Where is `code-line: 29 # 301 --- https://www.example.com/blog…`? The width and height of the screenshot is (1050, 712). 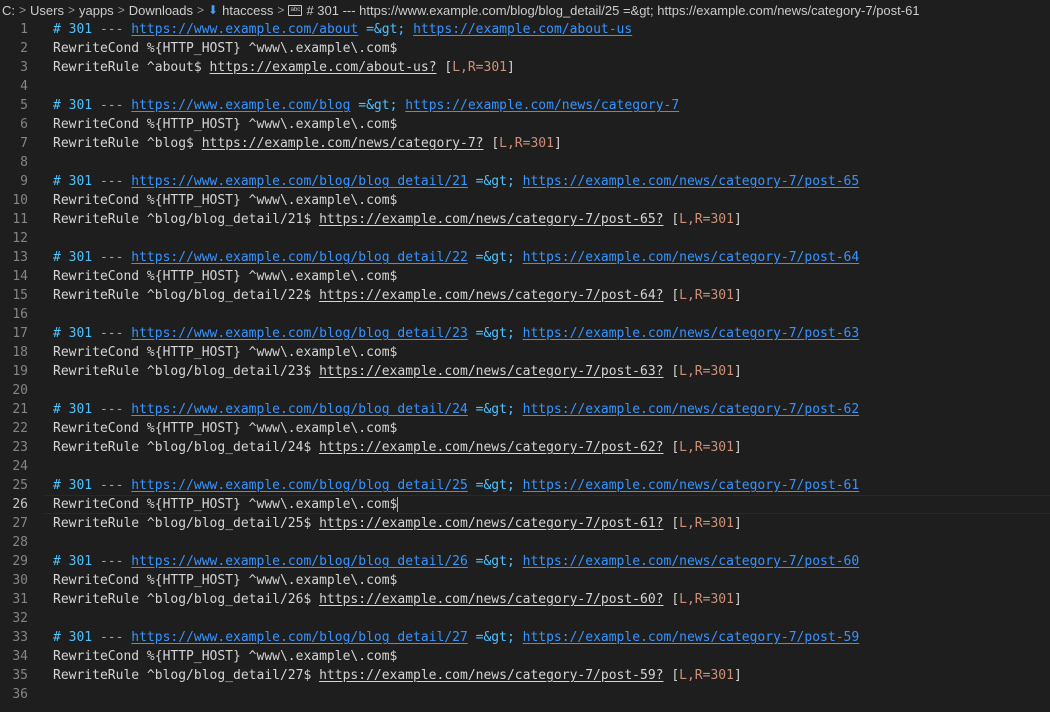
code-line: 29 # 301 --- https://www.example.com/blog… is located at coordinates (525, 561).